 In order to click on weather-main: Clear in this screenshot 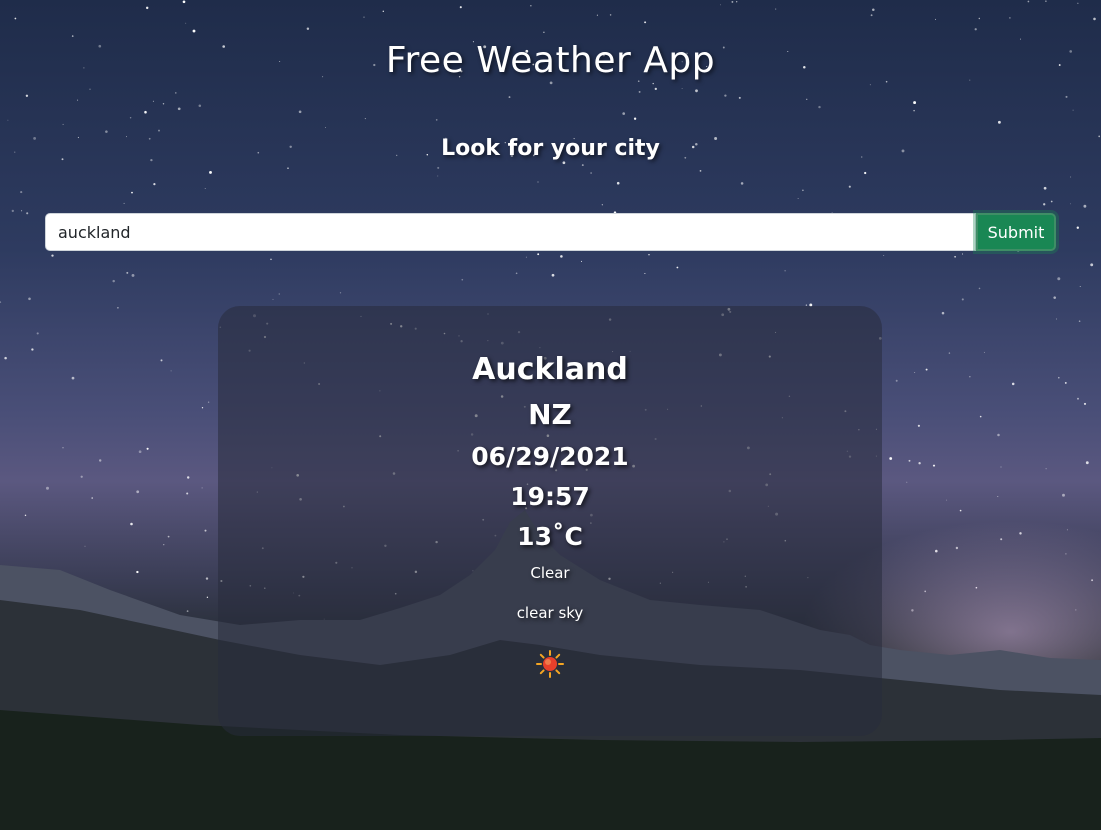, I will do `click(550, 573)`.